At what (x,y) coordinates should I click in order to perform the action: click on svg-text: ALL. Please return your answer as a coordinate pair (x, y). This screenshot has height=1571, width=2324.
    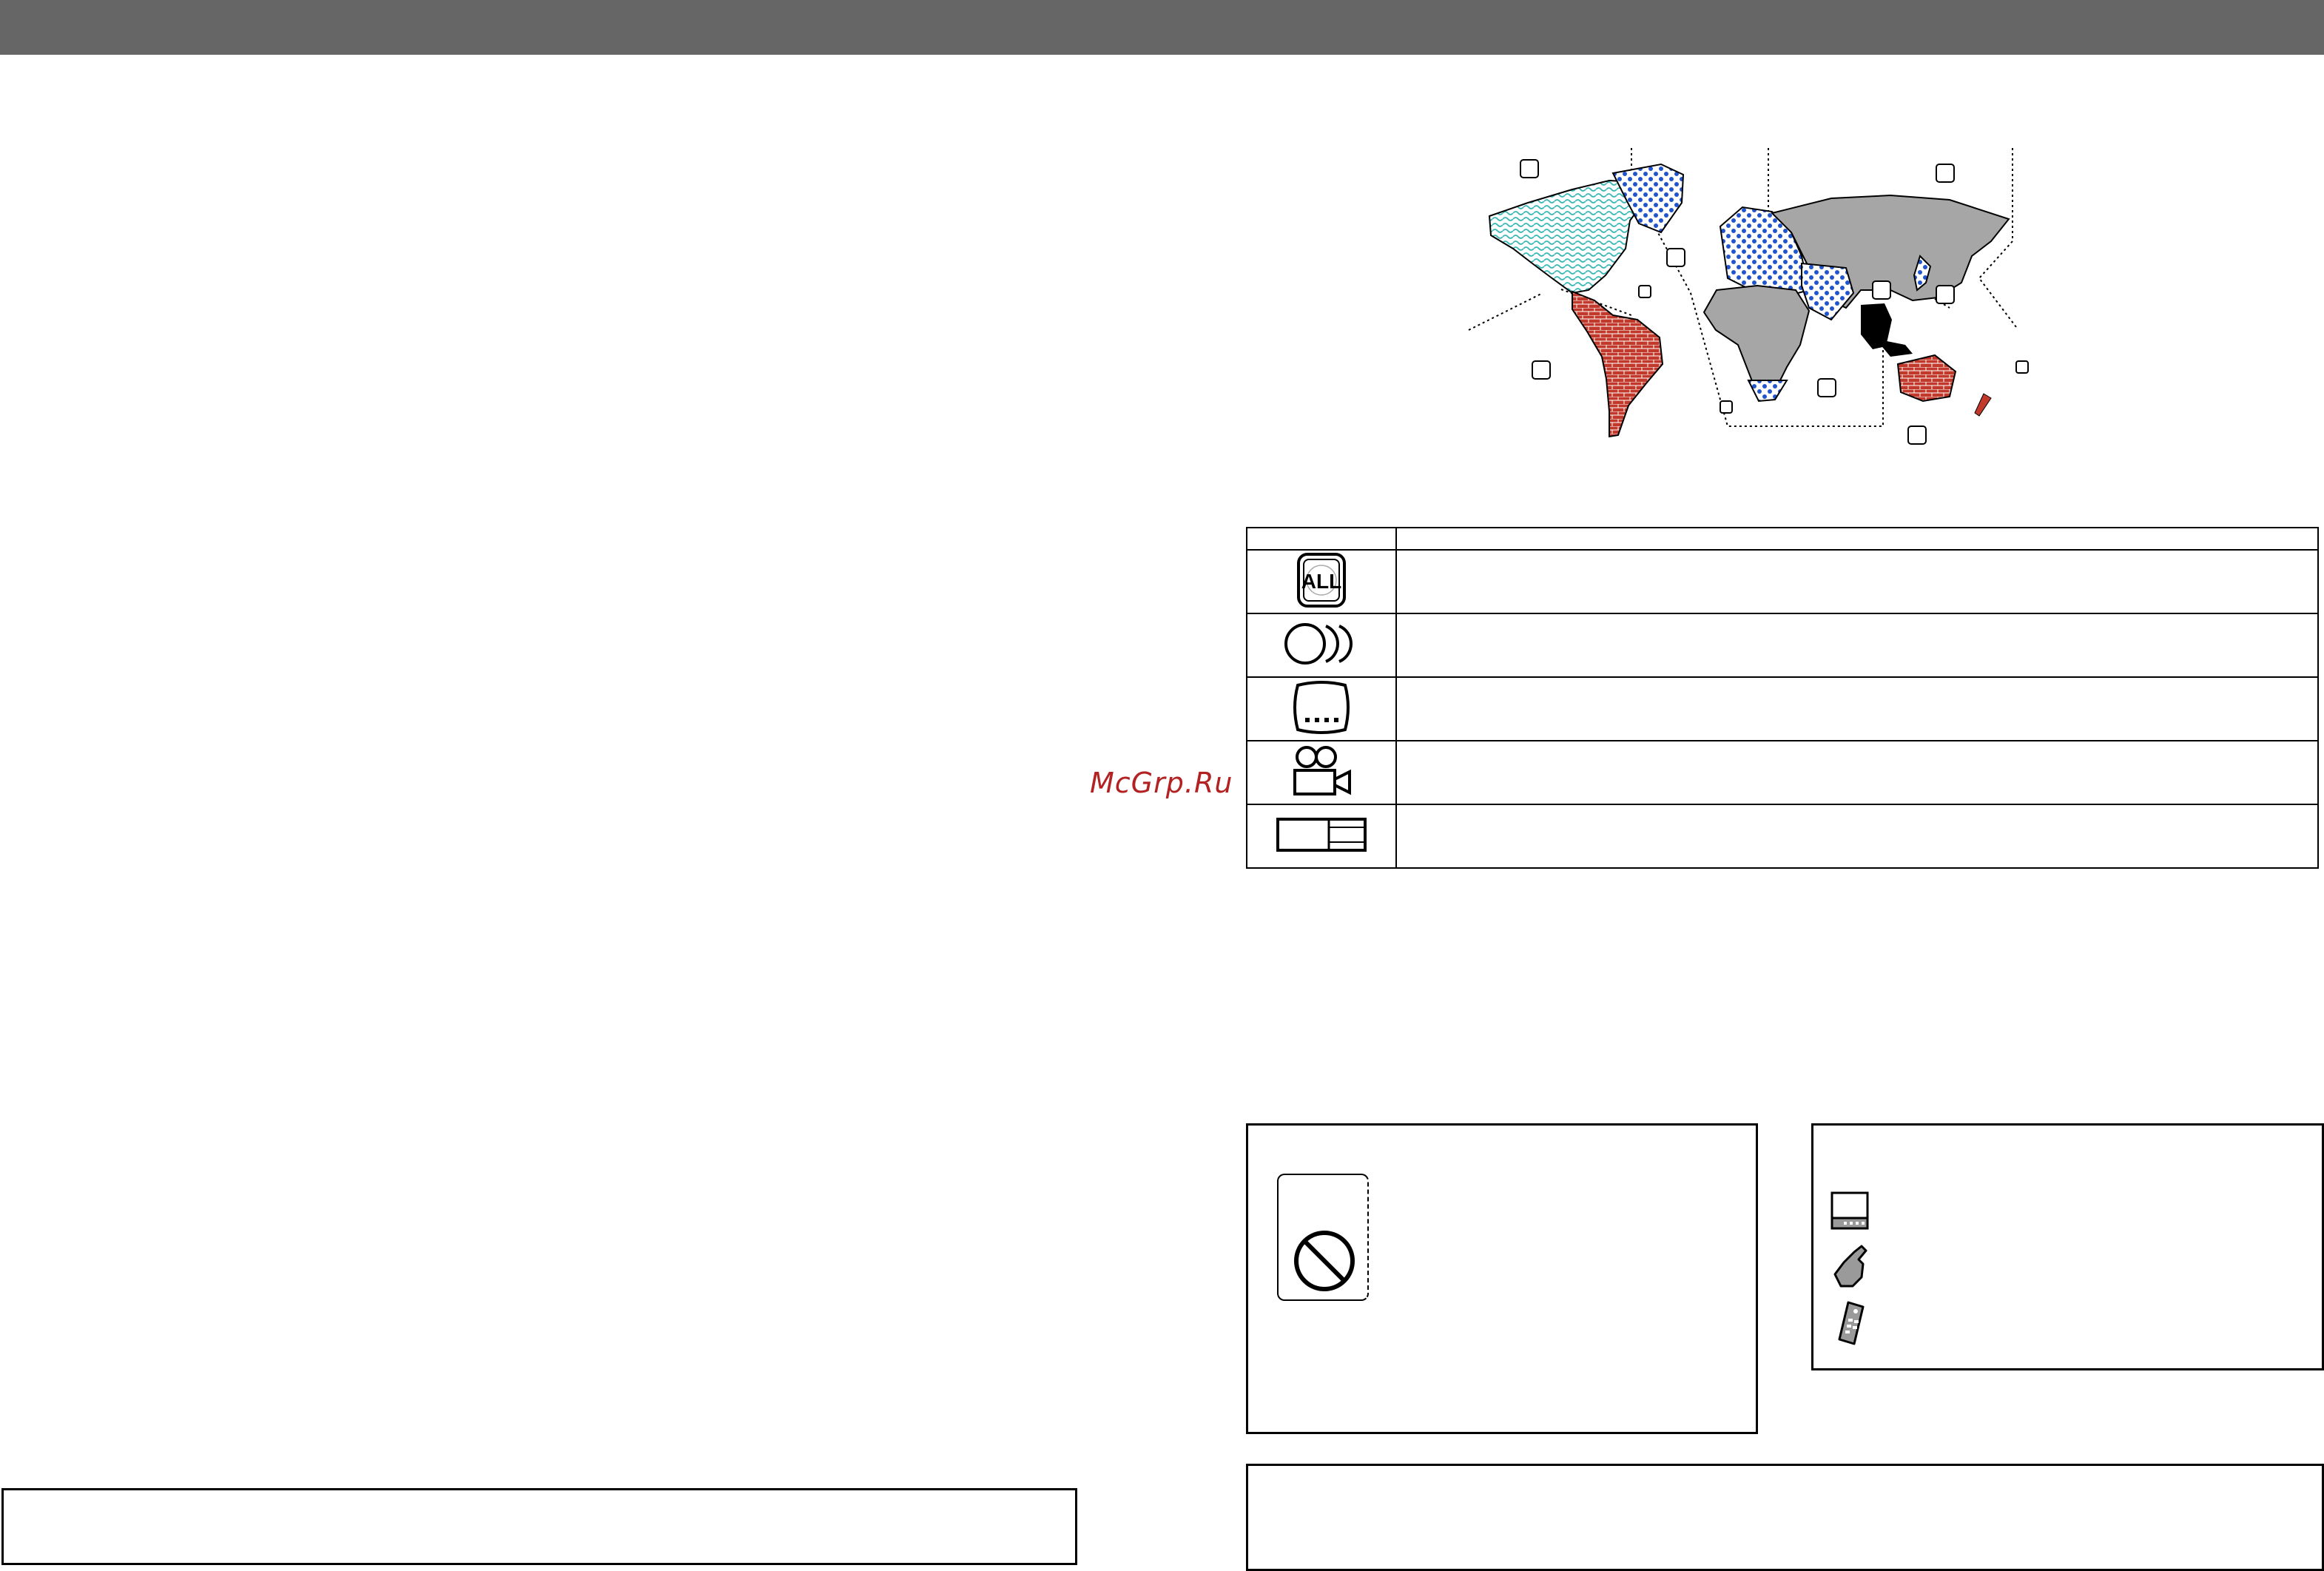
    Looking at the image, I should click on (1321, 581).